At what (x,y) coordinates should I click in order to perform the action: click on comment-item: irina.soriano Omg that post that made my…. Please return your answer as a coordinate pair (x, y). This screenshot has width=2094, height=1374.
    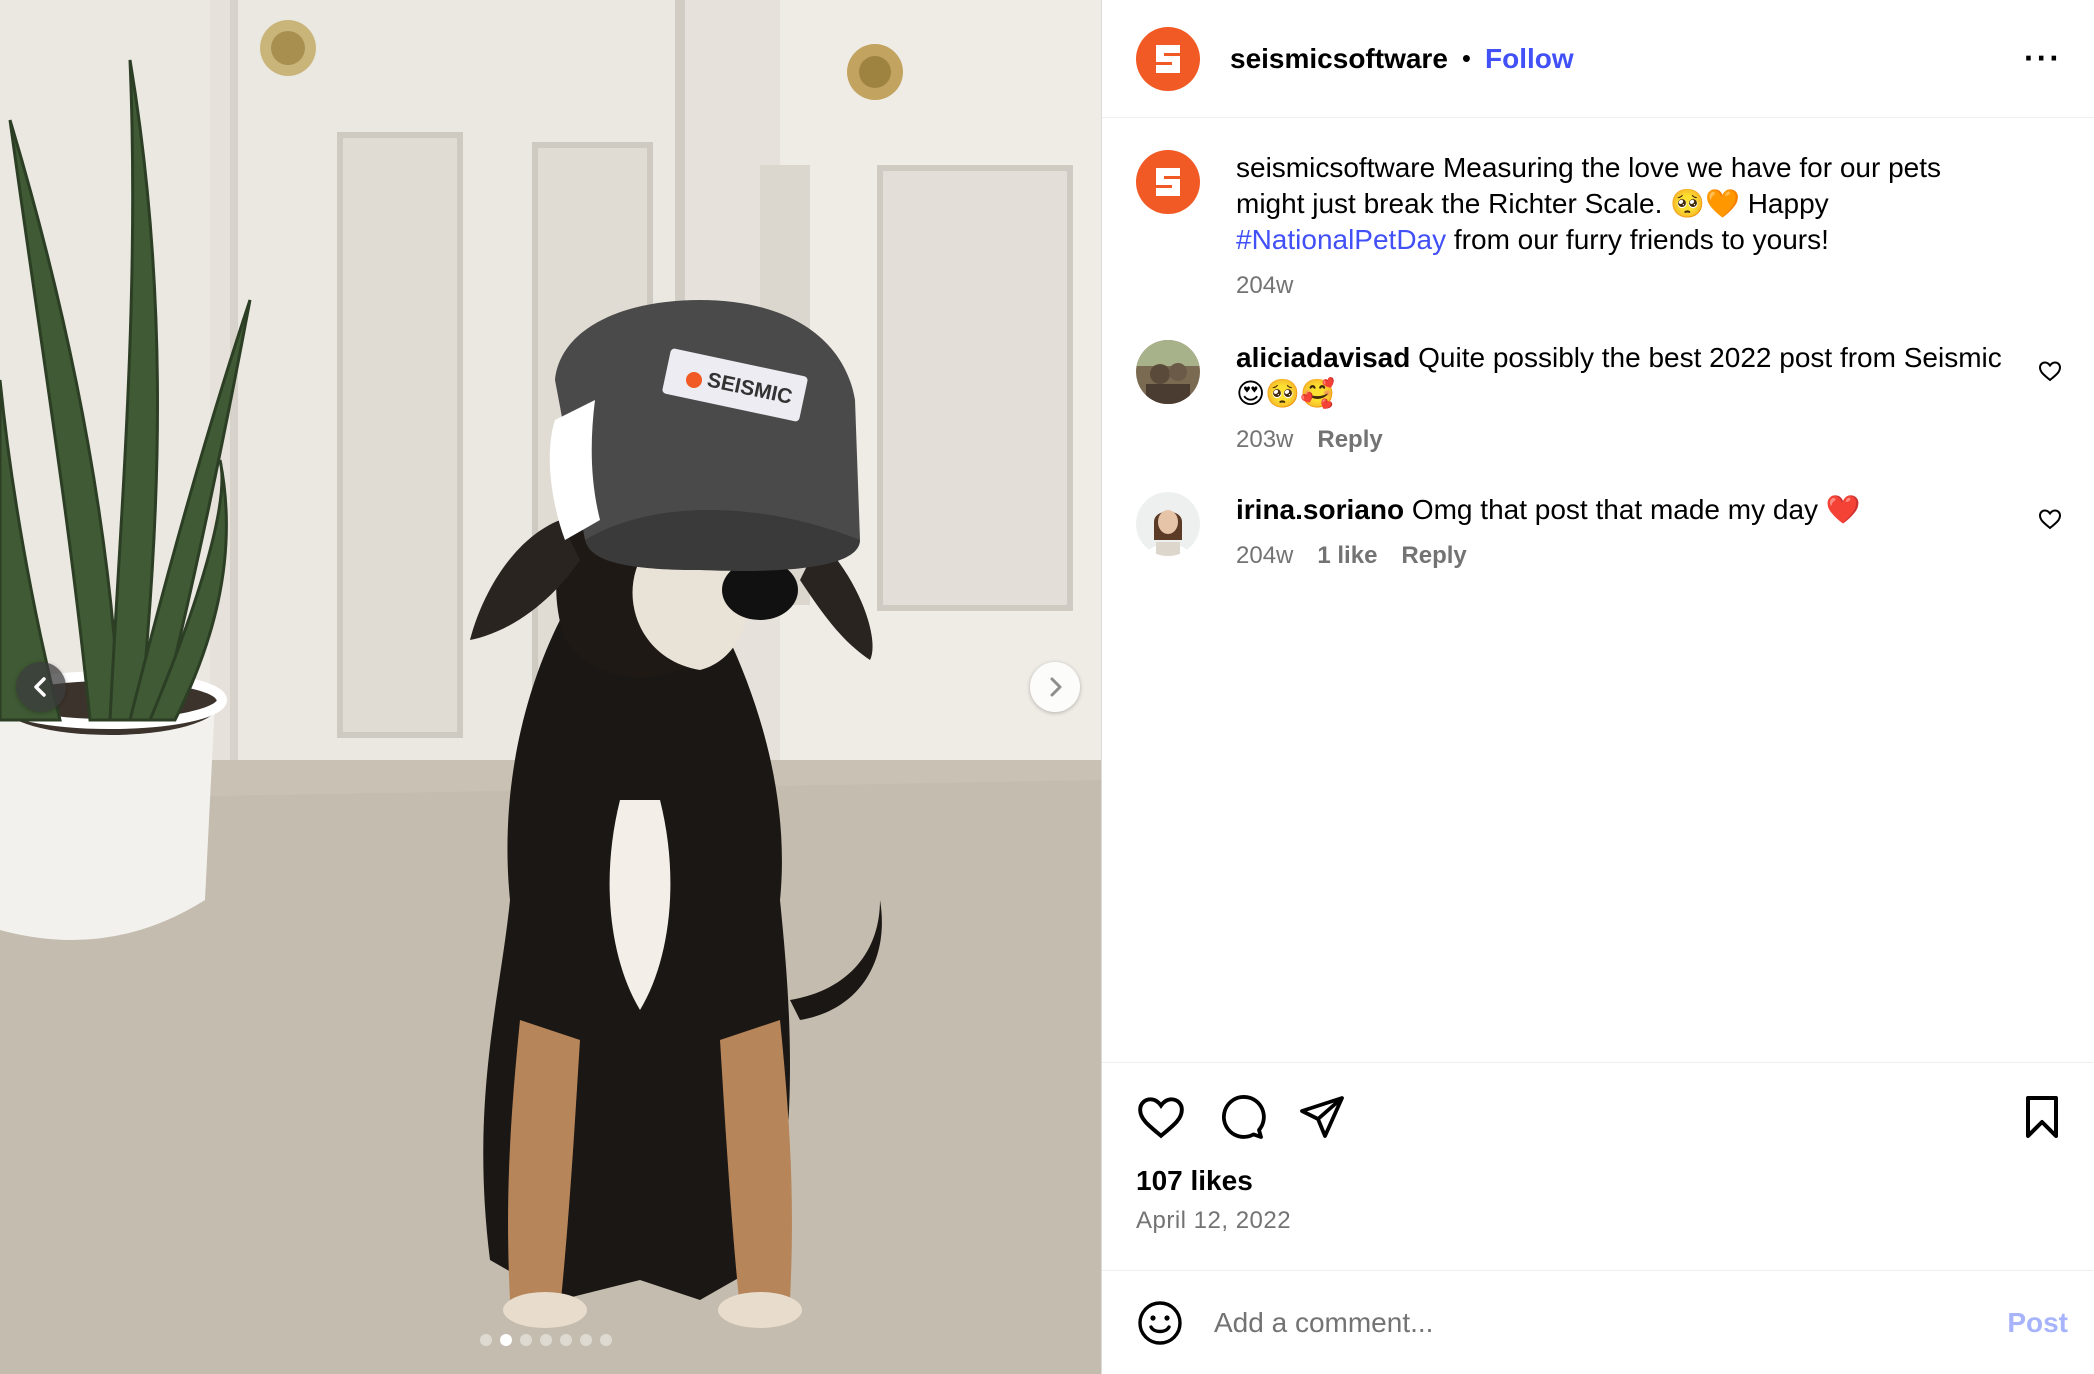
    Looking at the image, I should click on (1599, 531).